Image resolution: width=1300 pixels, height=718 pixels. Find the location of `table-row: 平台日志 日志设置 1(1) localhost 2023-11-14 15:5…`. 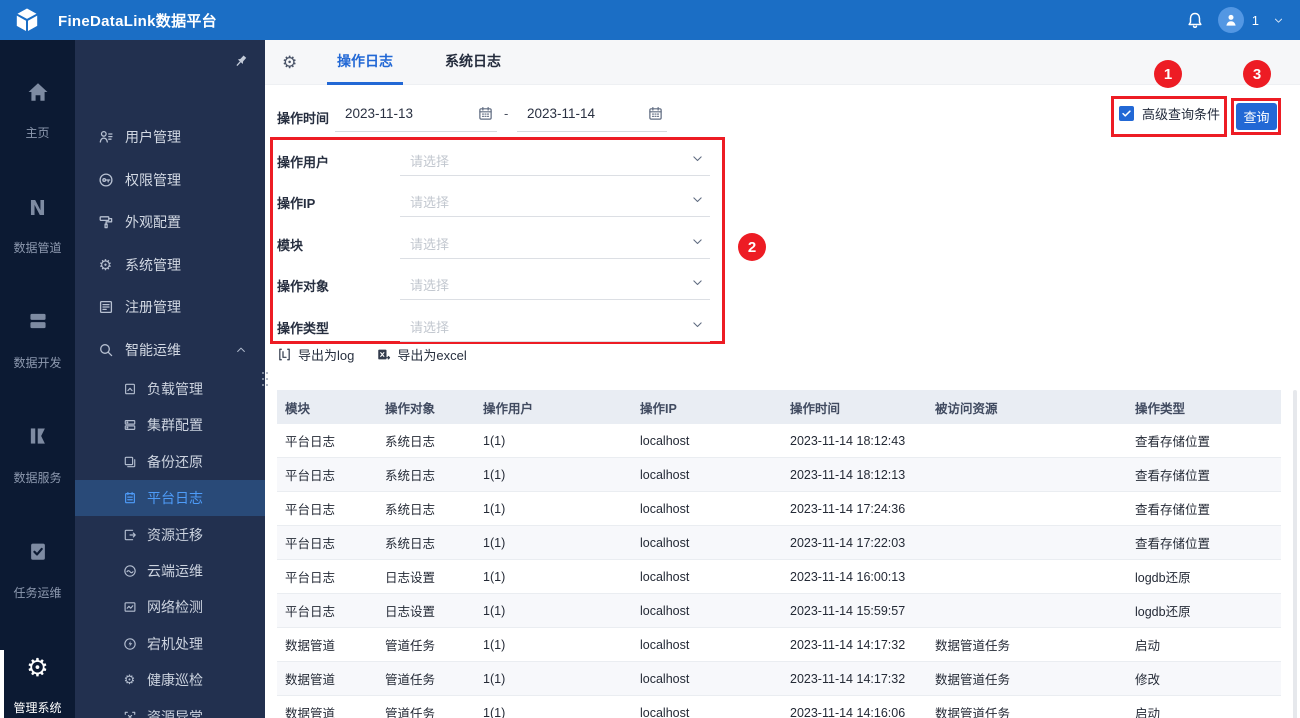

table-row: 平台日志 日志设置 1(1) localhost 2023-11-14 15:5… is located at coordinates (779, 611).